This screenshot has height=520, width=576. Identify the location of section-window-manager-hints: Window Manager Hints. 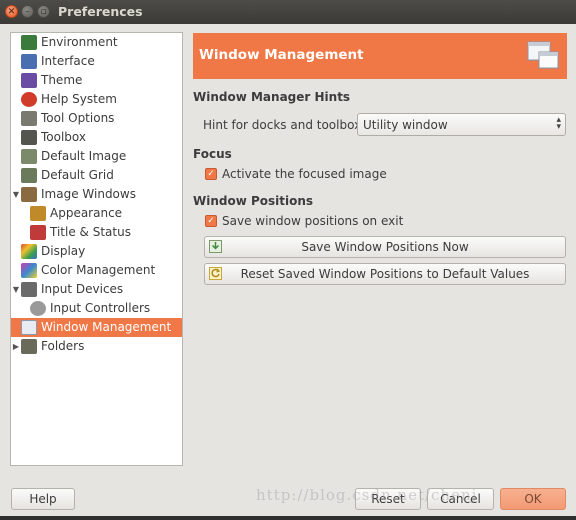
(272, 97).